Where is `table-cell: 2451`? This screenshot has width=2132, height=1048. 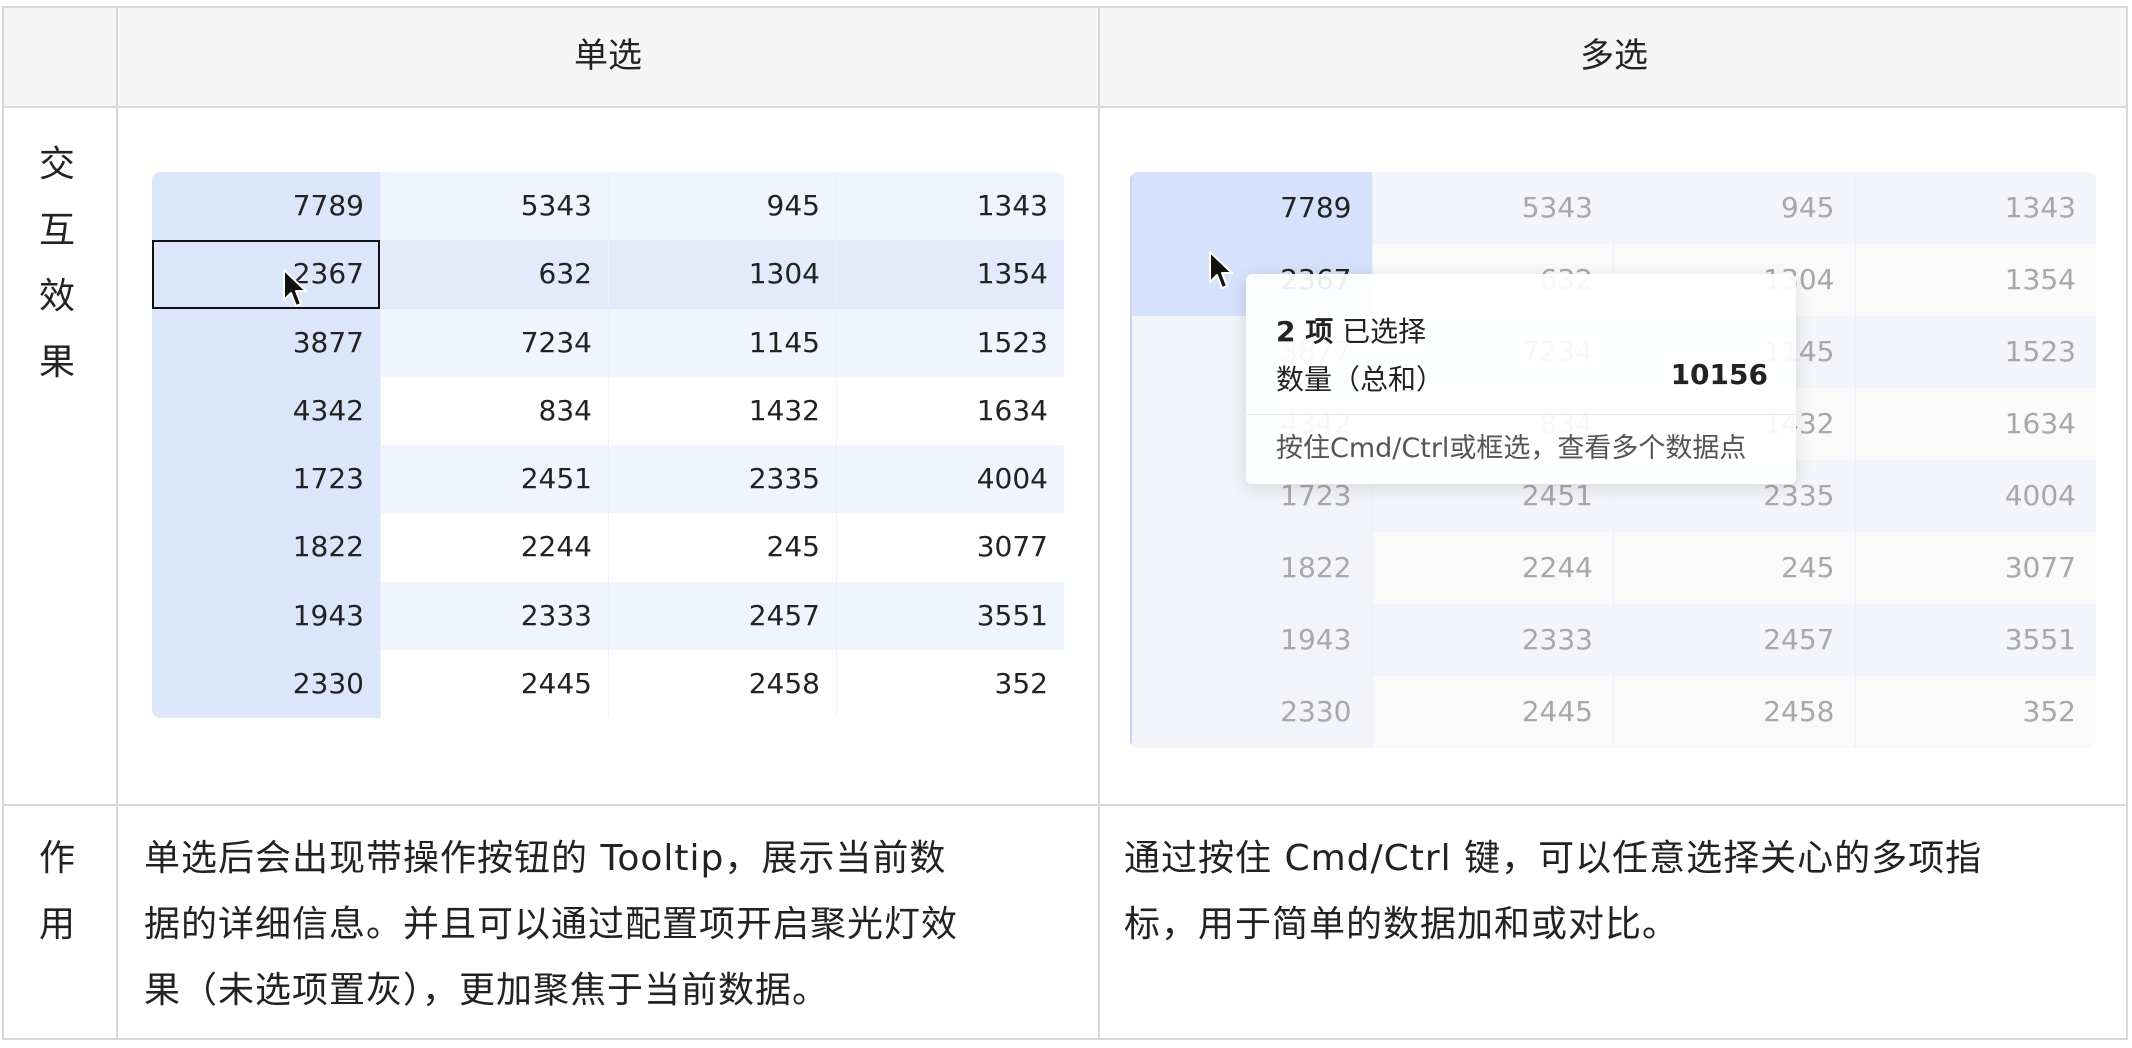 table-cell: 2451 is located at coordinates (494, 479).